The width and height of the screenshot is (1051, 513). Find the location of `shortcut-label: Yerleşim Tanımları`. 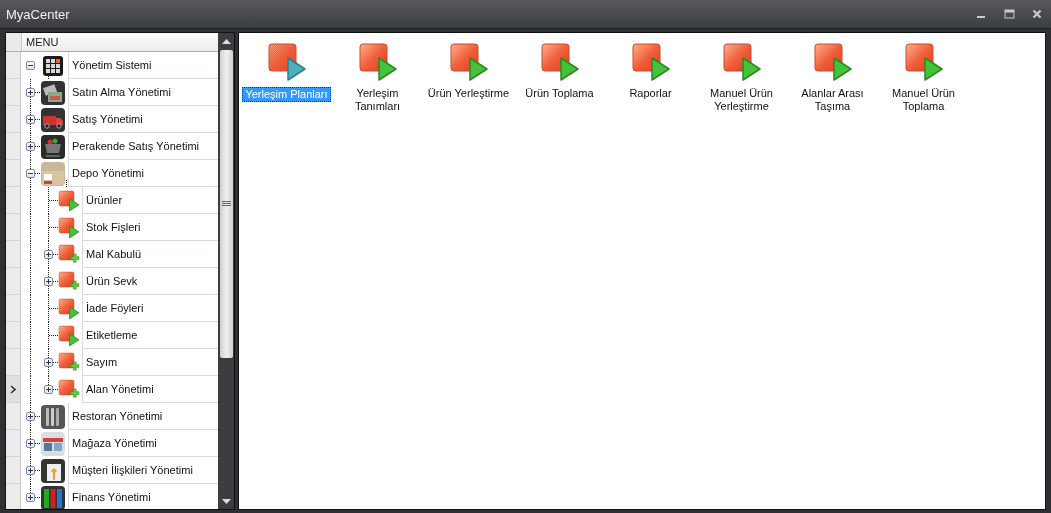

shortcut-label: Yerleşim Tanımları is located at coordinates (377, 100).